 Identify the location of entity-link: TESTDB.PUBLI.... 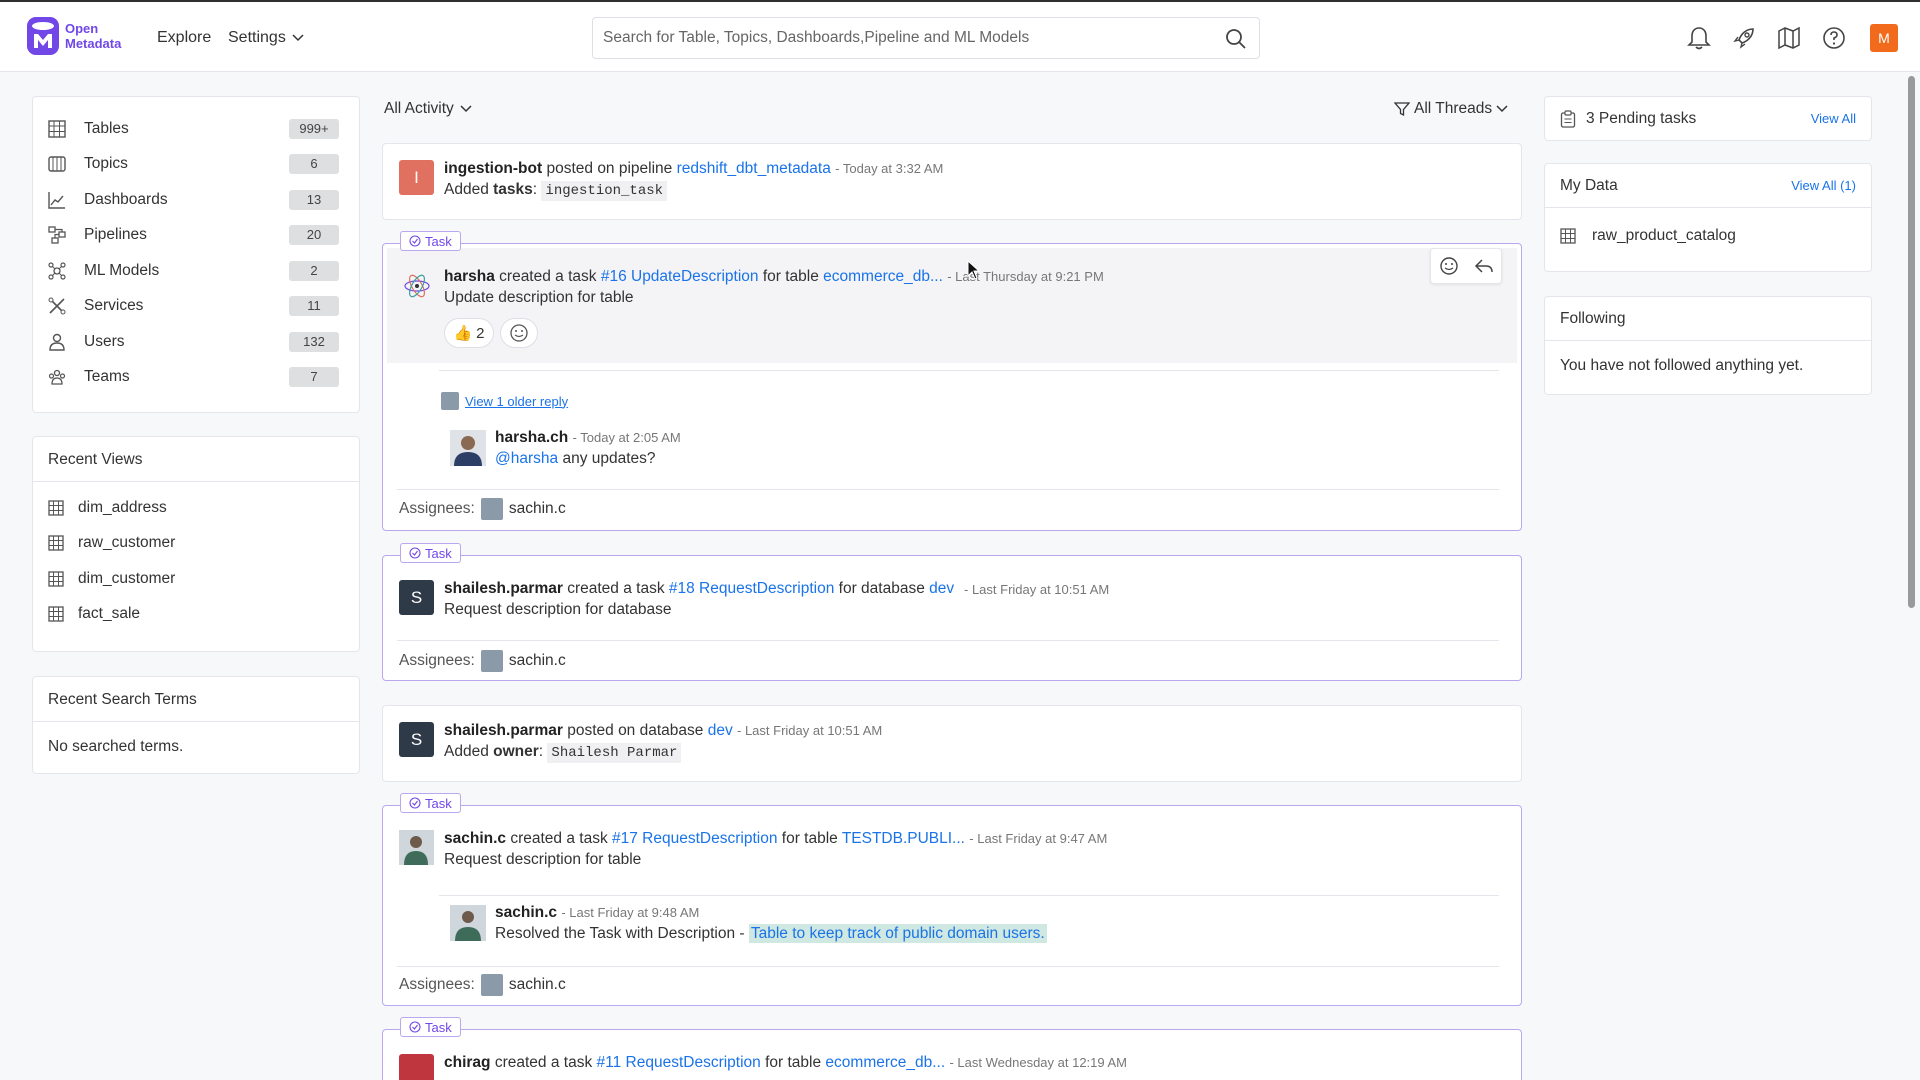
(903, 838).